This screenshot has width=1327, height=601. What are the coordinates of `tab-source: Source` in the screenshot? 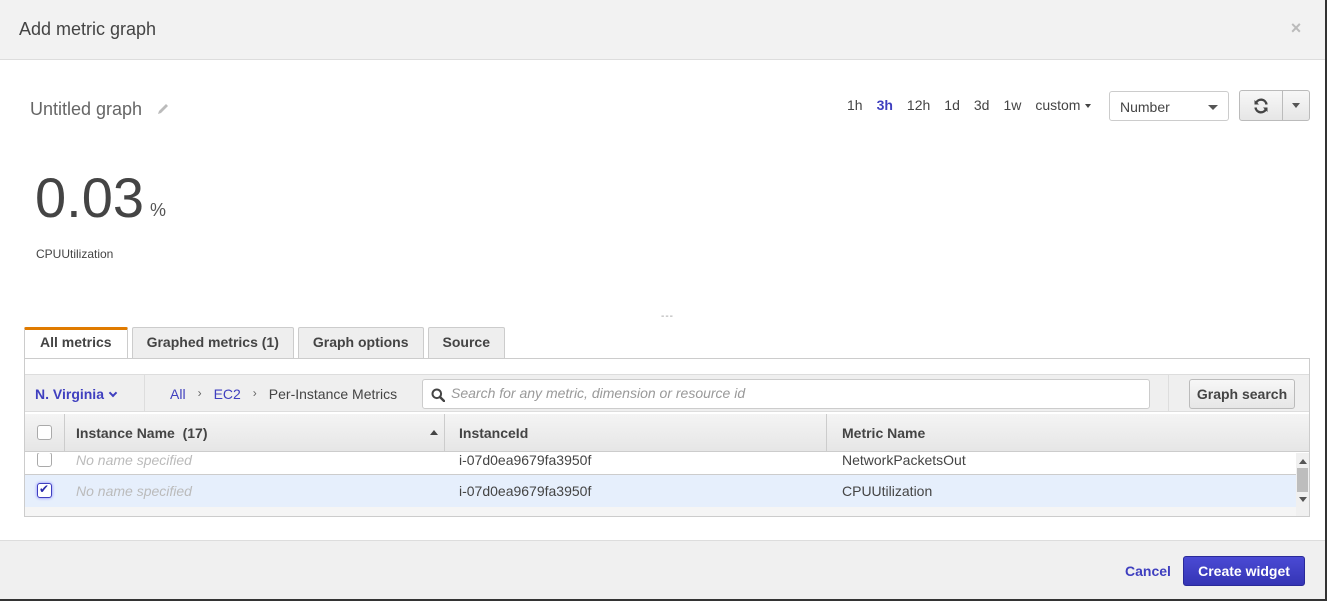 It's located at (466, 342).